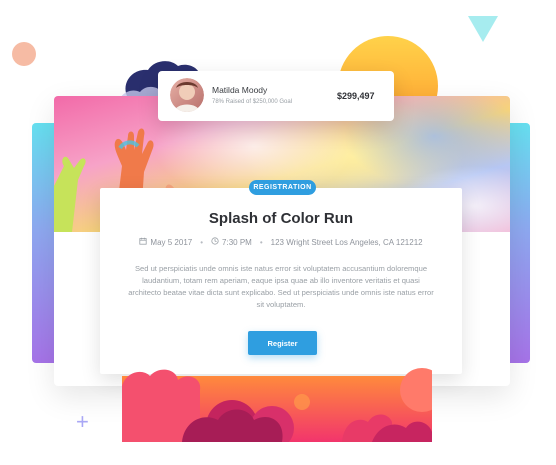 The height and width of the screenshot is (465, 556). What do you see at coordinates (252, 102) in the screenshot?
I see `donor-goal-progress: 78% Raised of $250,000 Goal` at bounding box center [252, 102].